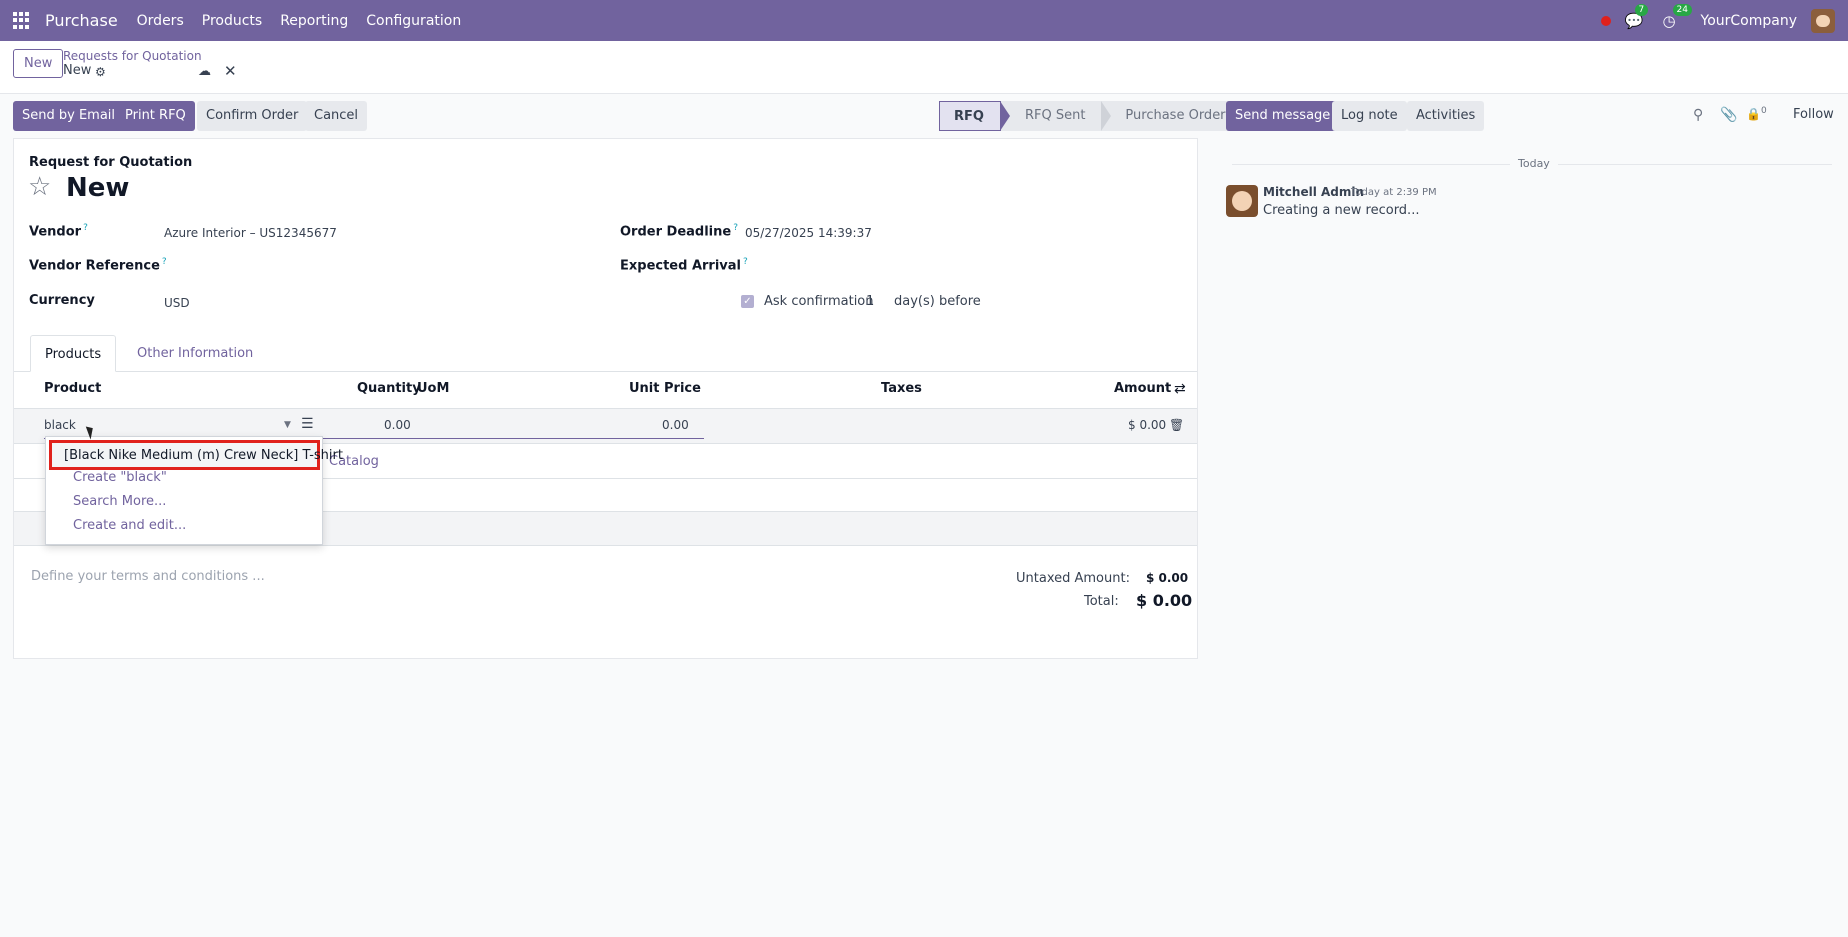 Image resolution: width=1848 pixels, height=937 pixels. What do you see at coordinates (81, 20) in the screenshot?
I see `app-name: Purchase` at bounding box center [81, 20].